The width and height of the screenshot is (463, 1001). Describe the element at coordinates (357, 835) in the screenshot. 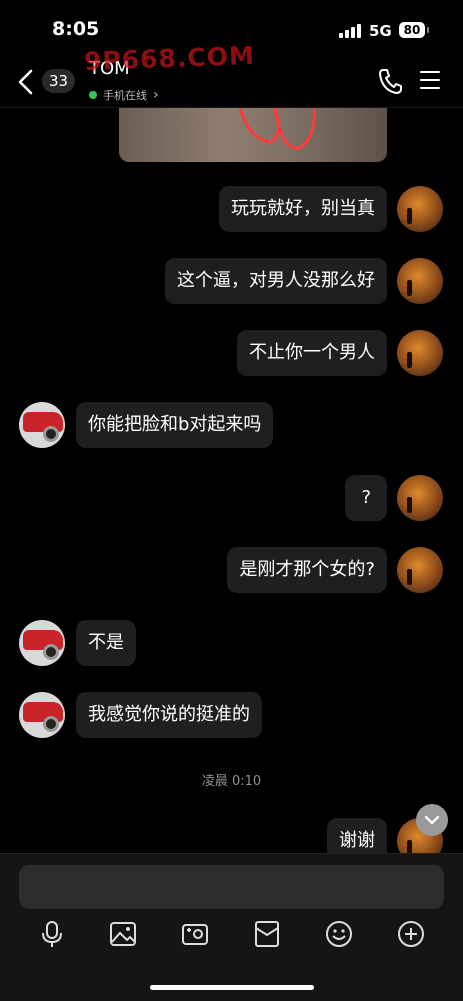

I see `message-bubble: 谢谢` at that location.